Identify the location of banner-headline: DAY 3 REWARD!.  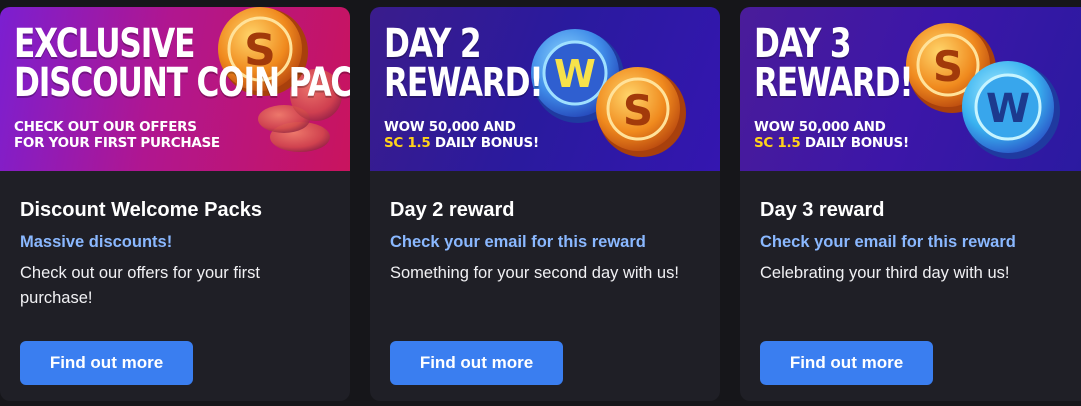
(834, 63).